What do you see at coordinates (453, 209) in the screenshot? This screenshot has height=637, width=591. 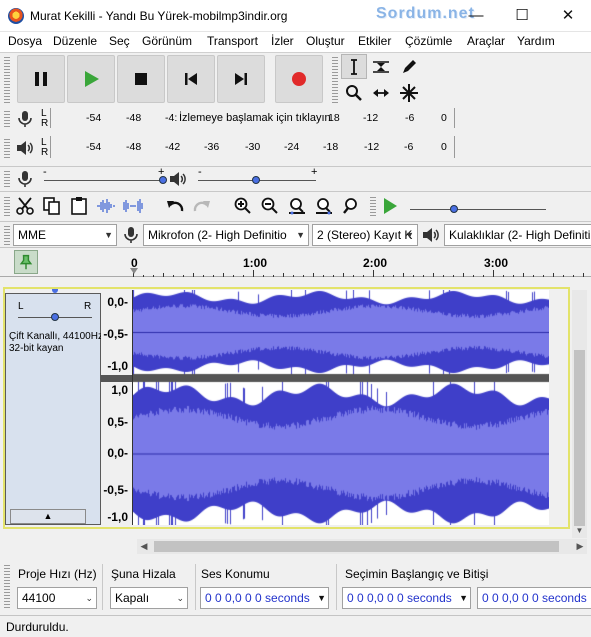 I see `play-speed-knob` at bounding box center [453, 209].